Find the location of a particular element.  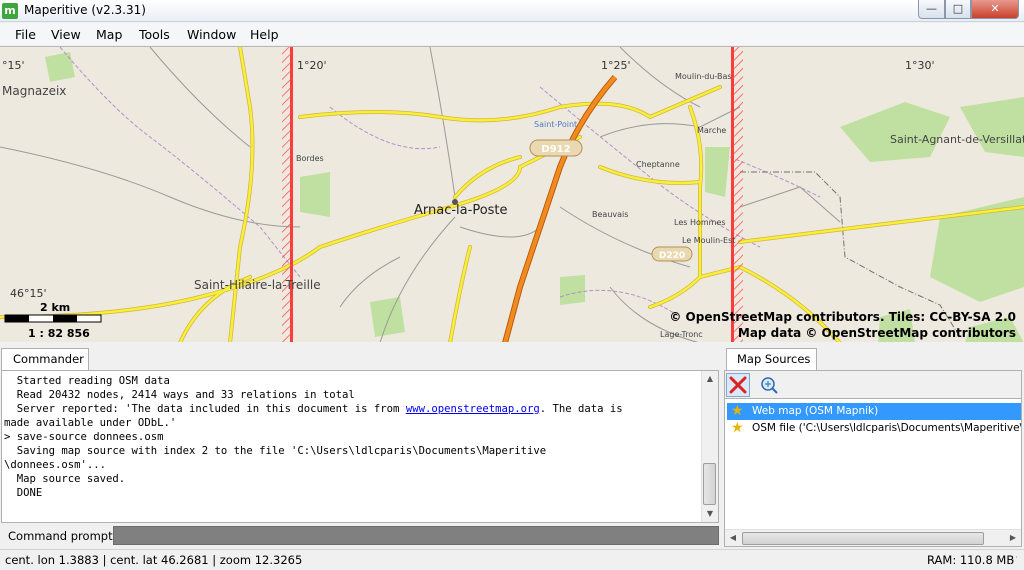

place-beauvais: Beauvais is located at coordinates (610, 214).